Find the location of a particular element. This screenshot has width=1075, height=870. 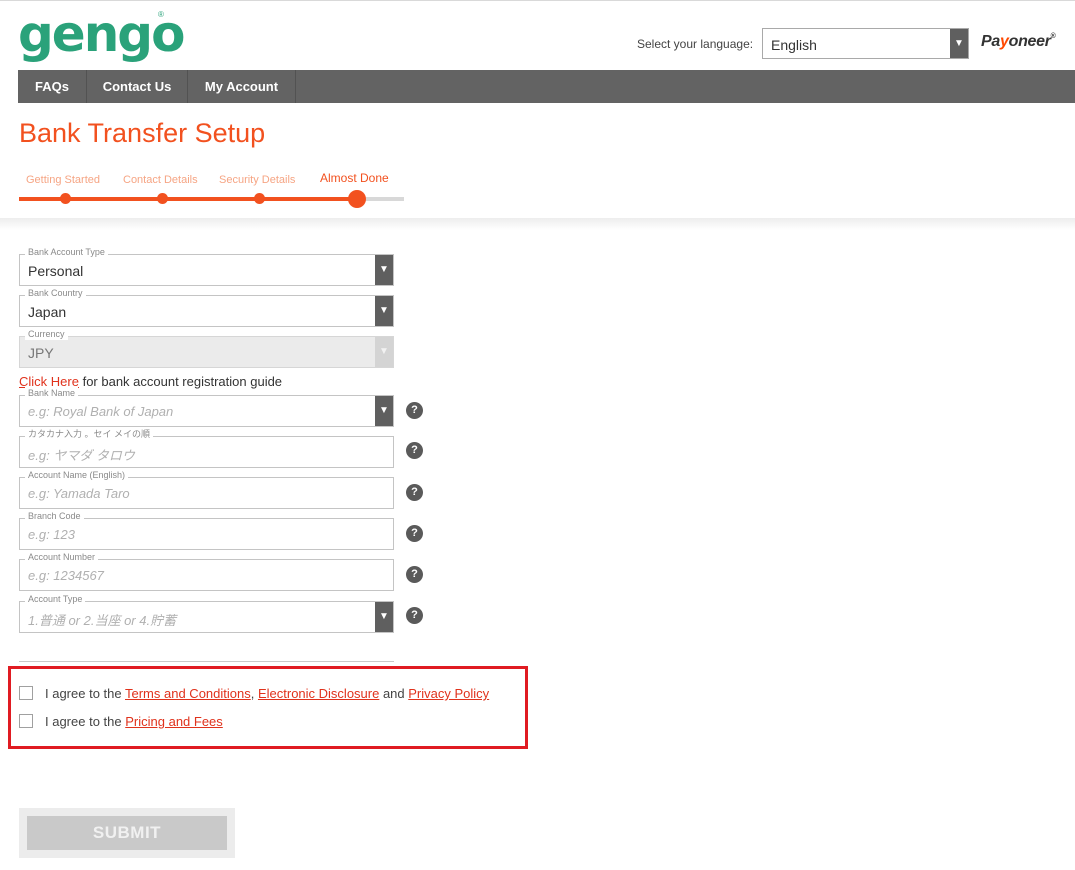

field-label: Bank Country is located at coordinates (55, 293).